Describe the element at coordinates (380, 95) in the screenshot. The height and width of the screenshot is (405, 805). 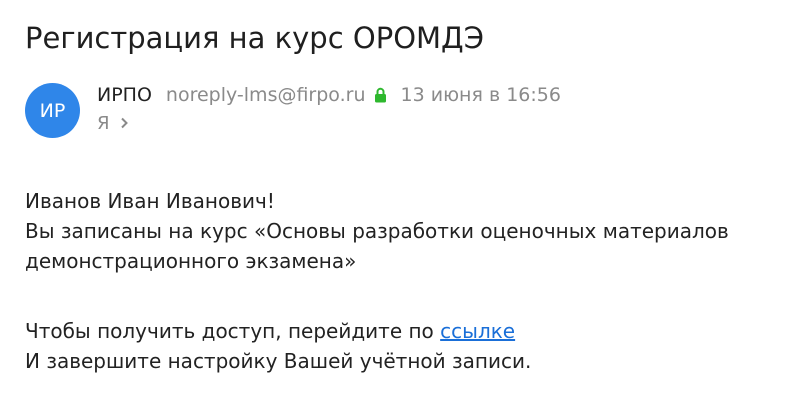
I see `lock-icon` at that location.